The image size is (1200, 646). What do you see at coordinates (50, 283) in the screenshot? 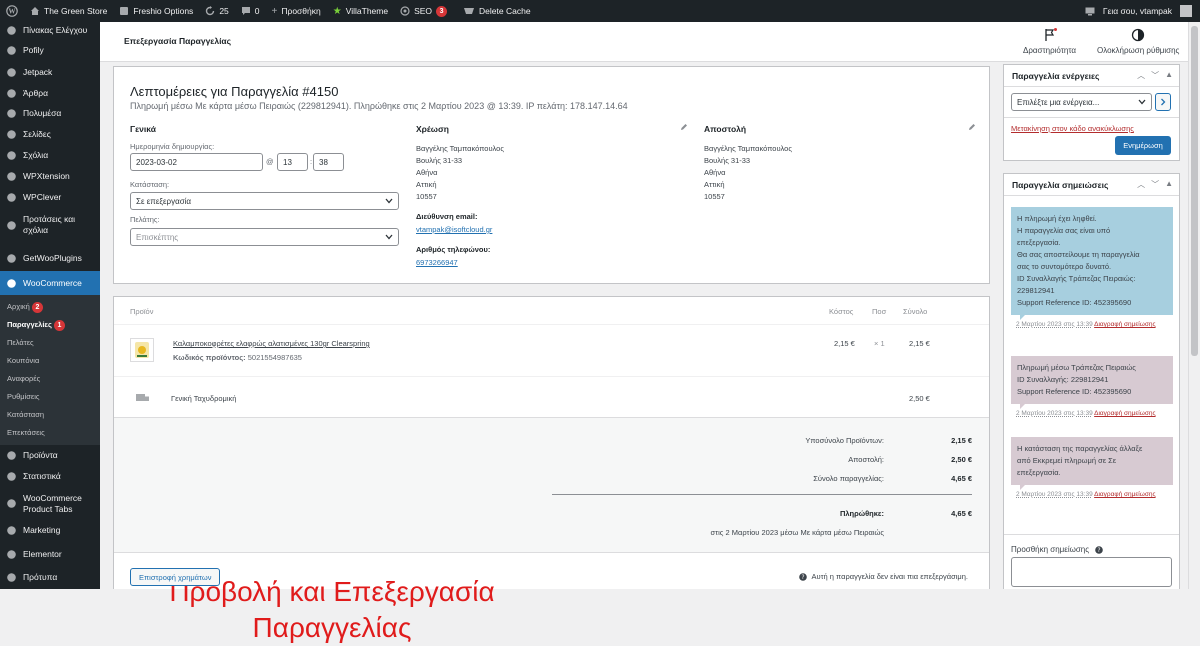
I see `sidebar-item-11: WooCommerce` at bounding box center [50, 283].